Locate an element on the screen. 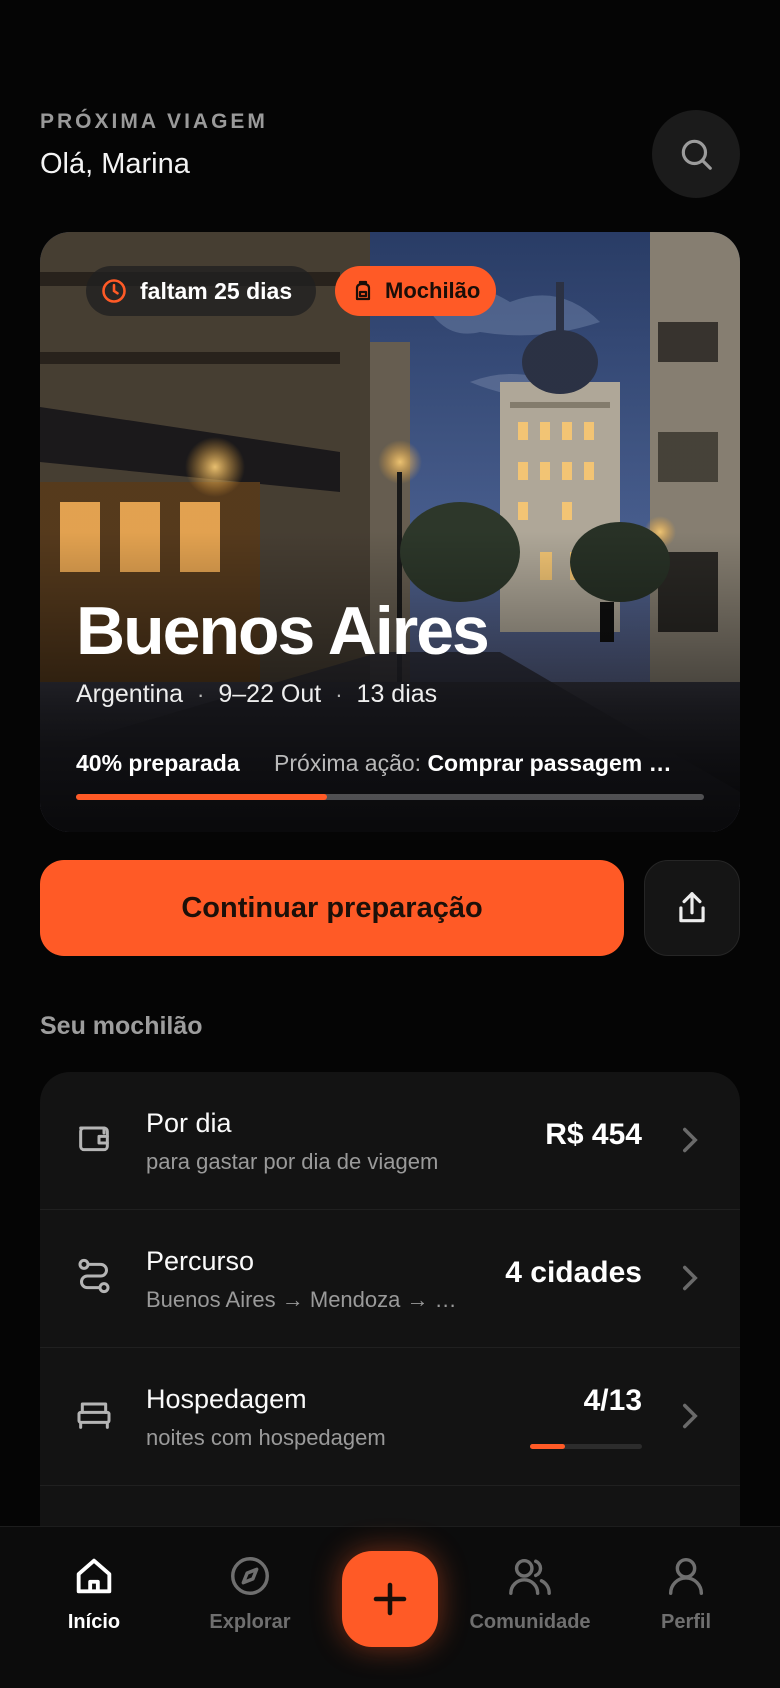 The height and width of the screenshot is (1688, 780). list-item-lodging: Hospedagem noites com hospedagem 4/13 is located at coordinates (390, 1417).